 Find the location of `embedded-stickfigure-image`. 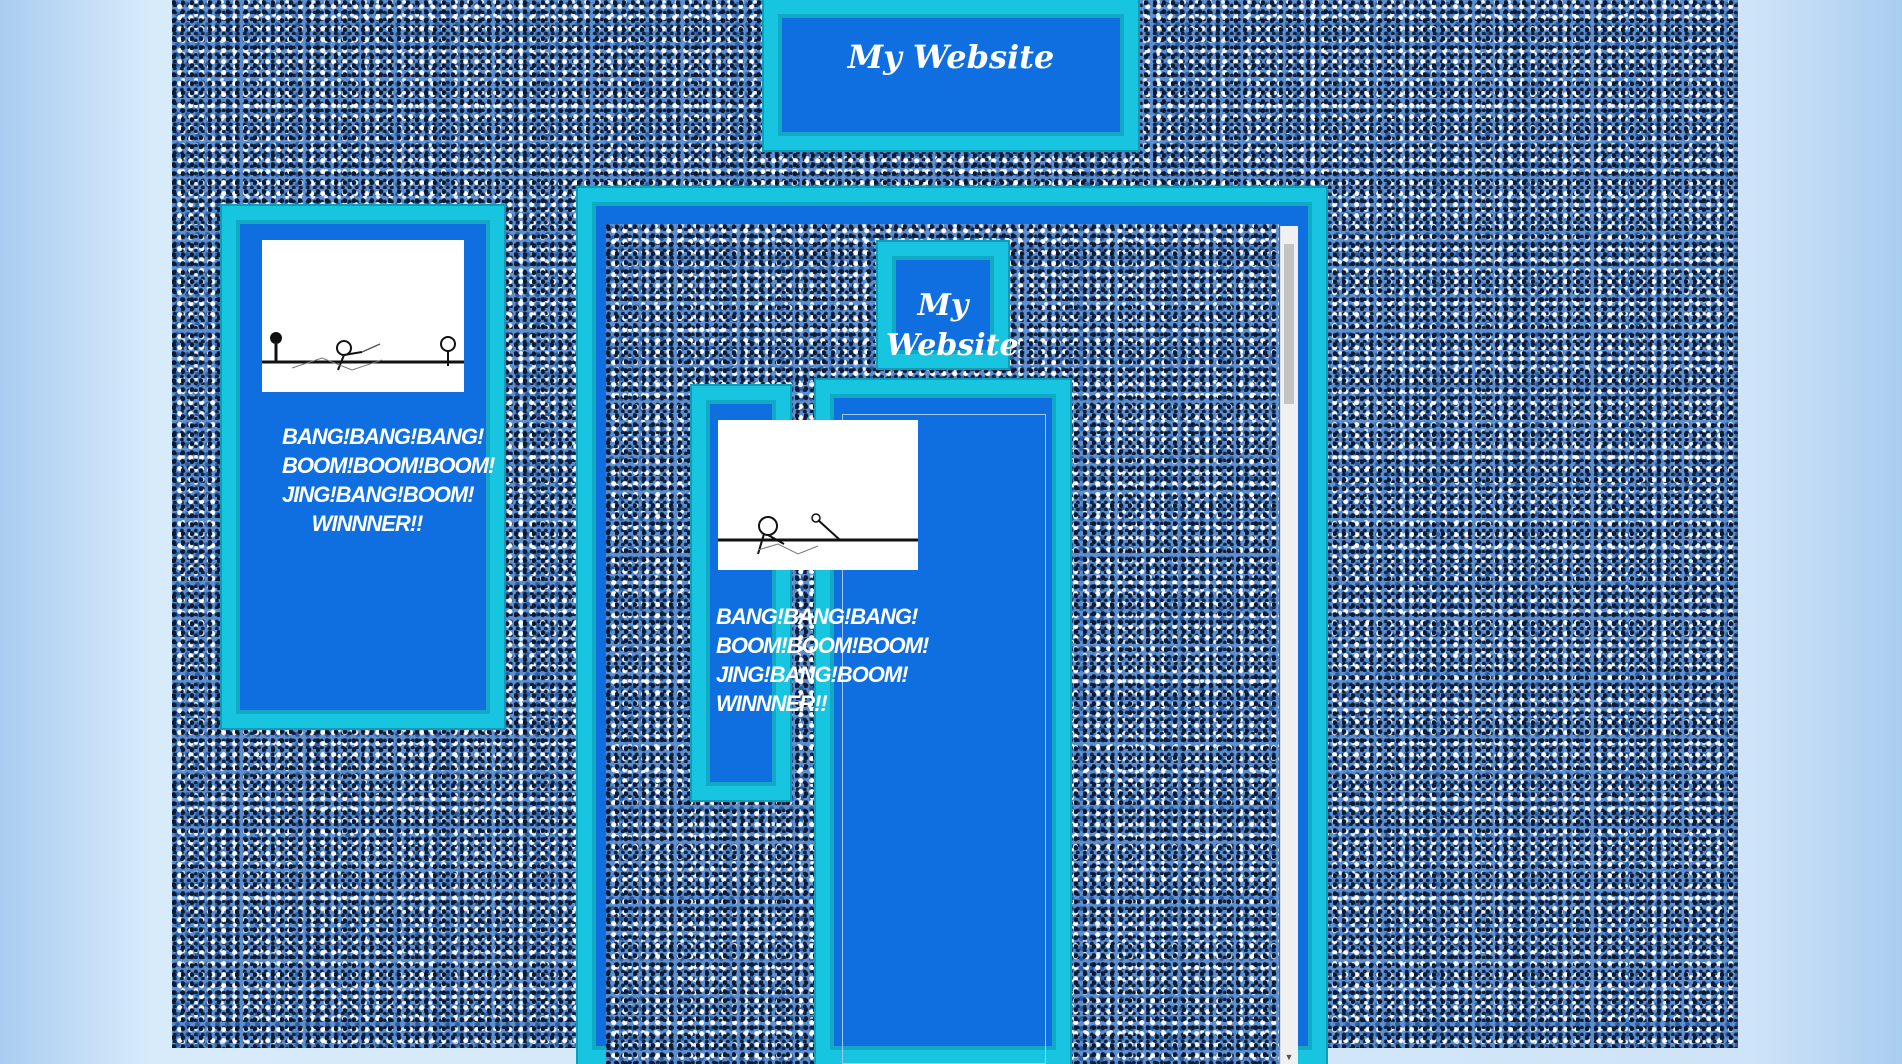

embedded-stickfigure-image is located at coordinates (818, 495).